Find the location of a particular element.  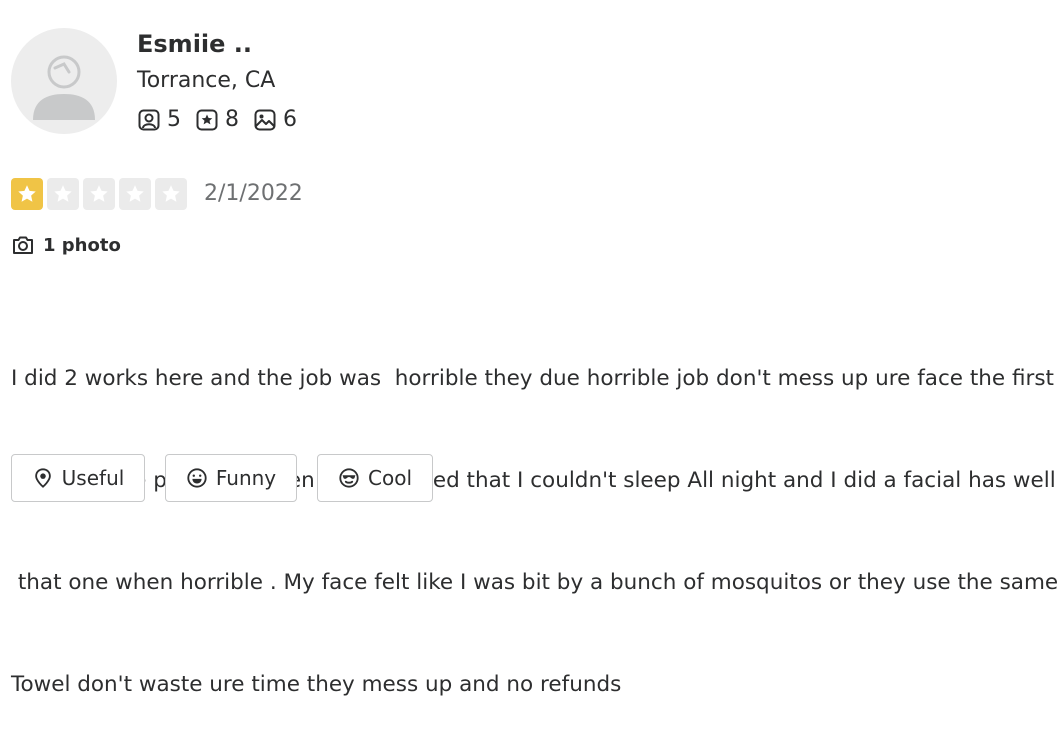

funny-icon is located at coordinates (197, 478).